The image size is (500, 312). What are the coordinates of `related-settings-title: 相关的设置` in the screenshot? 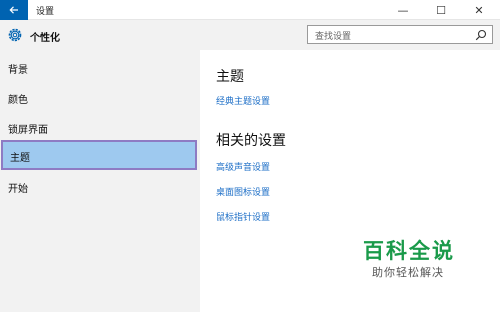 It's located at (251, 141).